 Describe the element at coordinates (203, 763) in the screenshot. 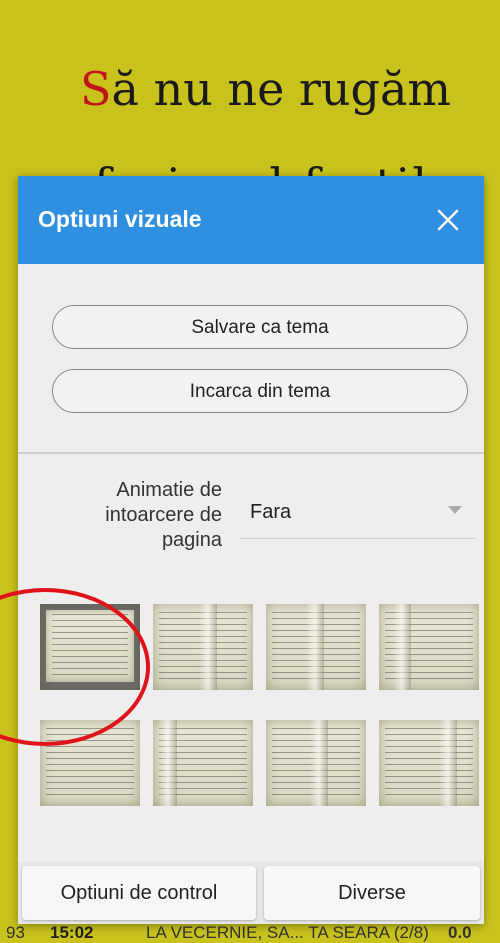

I see `animation-thumb-3d` at that location.